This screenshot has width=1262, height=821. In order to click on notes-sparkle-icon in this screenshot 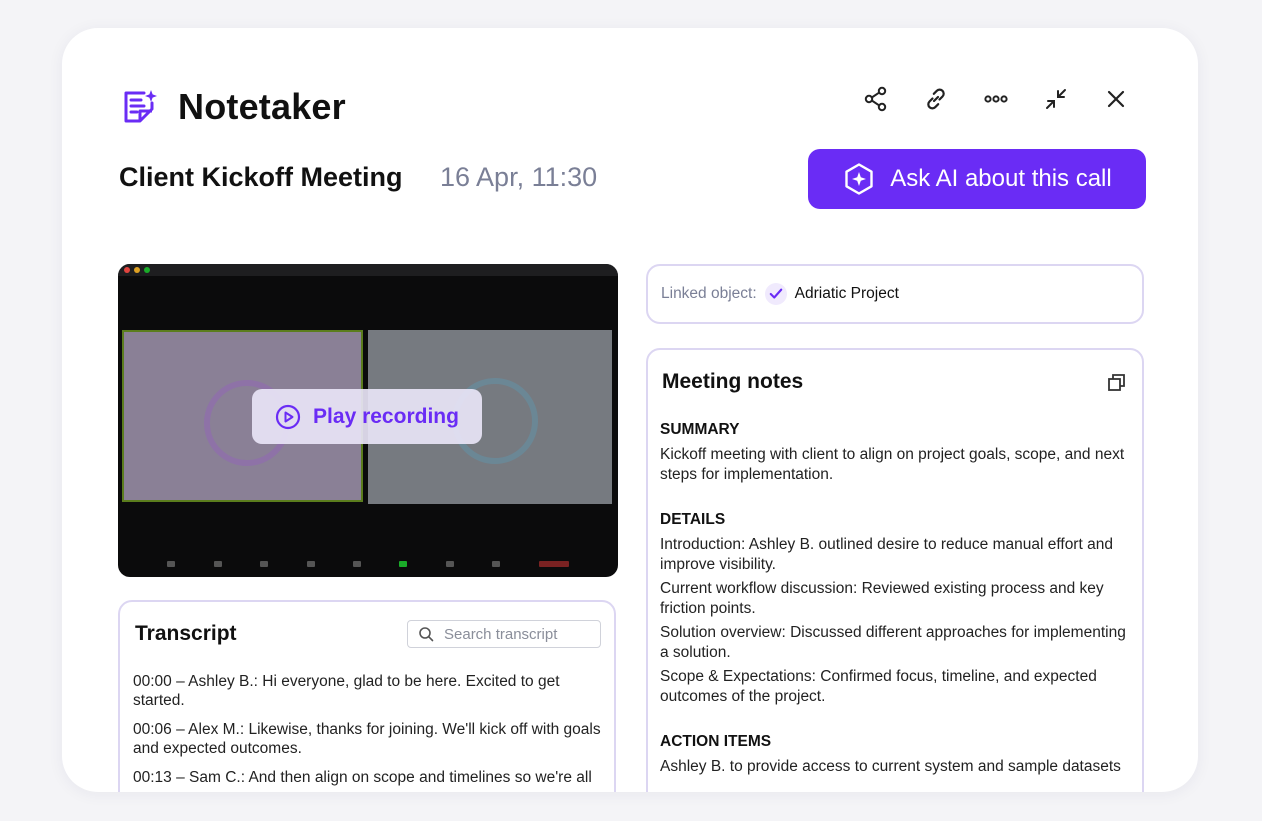, I will do `click(140, 107)`.